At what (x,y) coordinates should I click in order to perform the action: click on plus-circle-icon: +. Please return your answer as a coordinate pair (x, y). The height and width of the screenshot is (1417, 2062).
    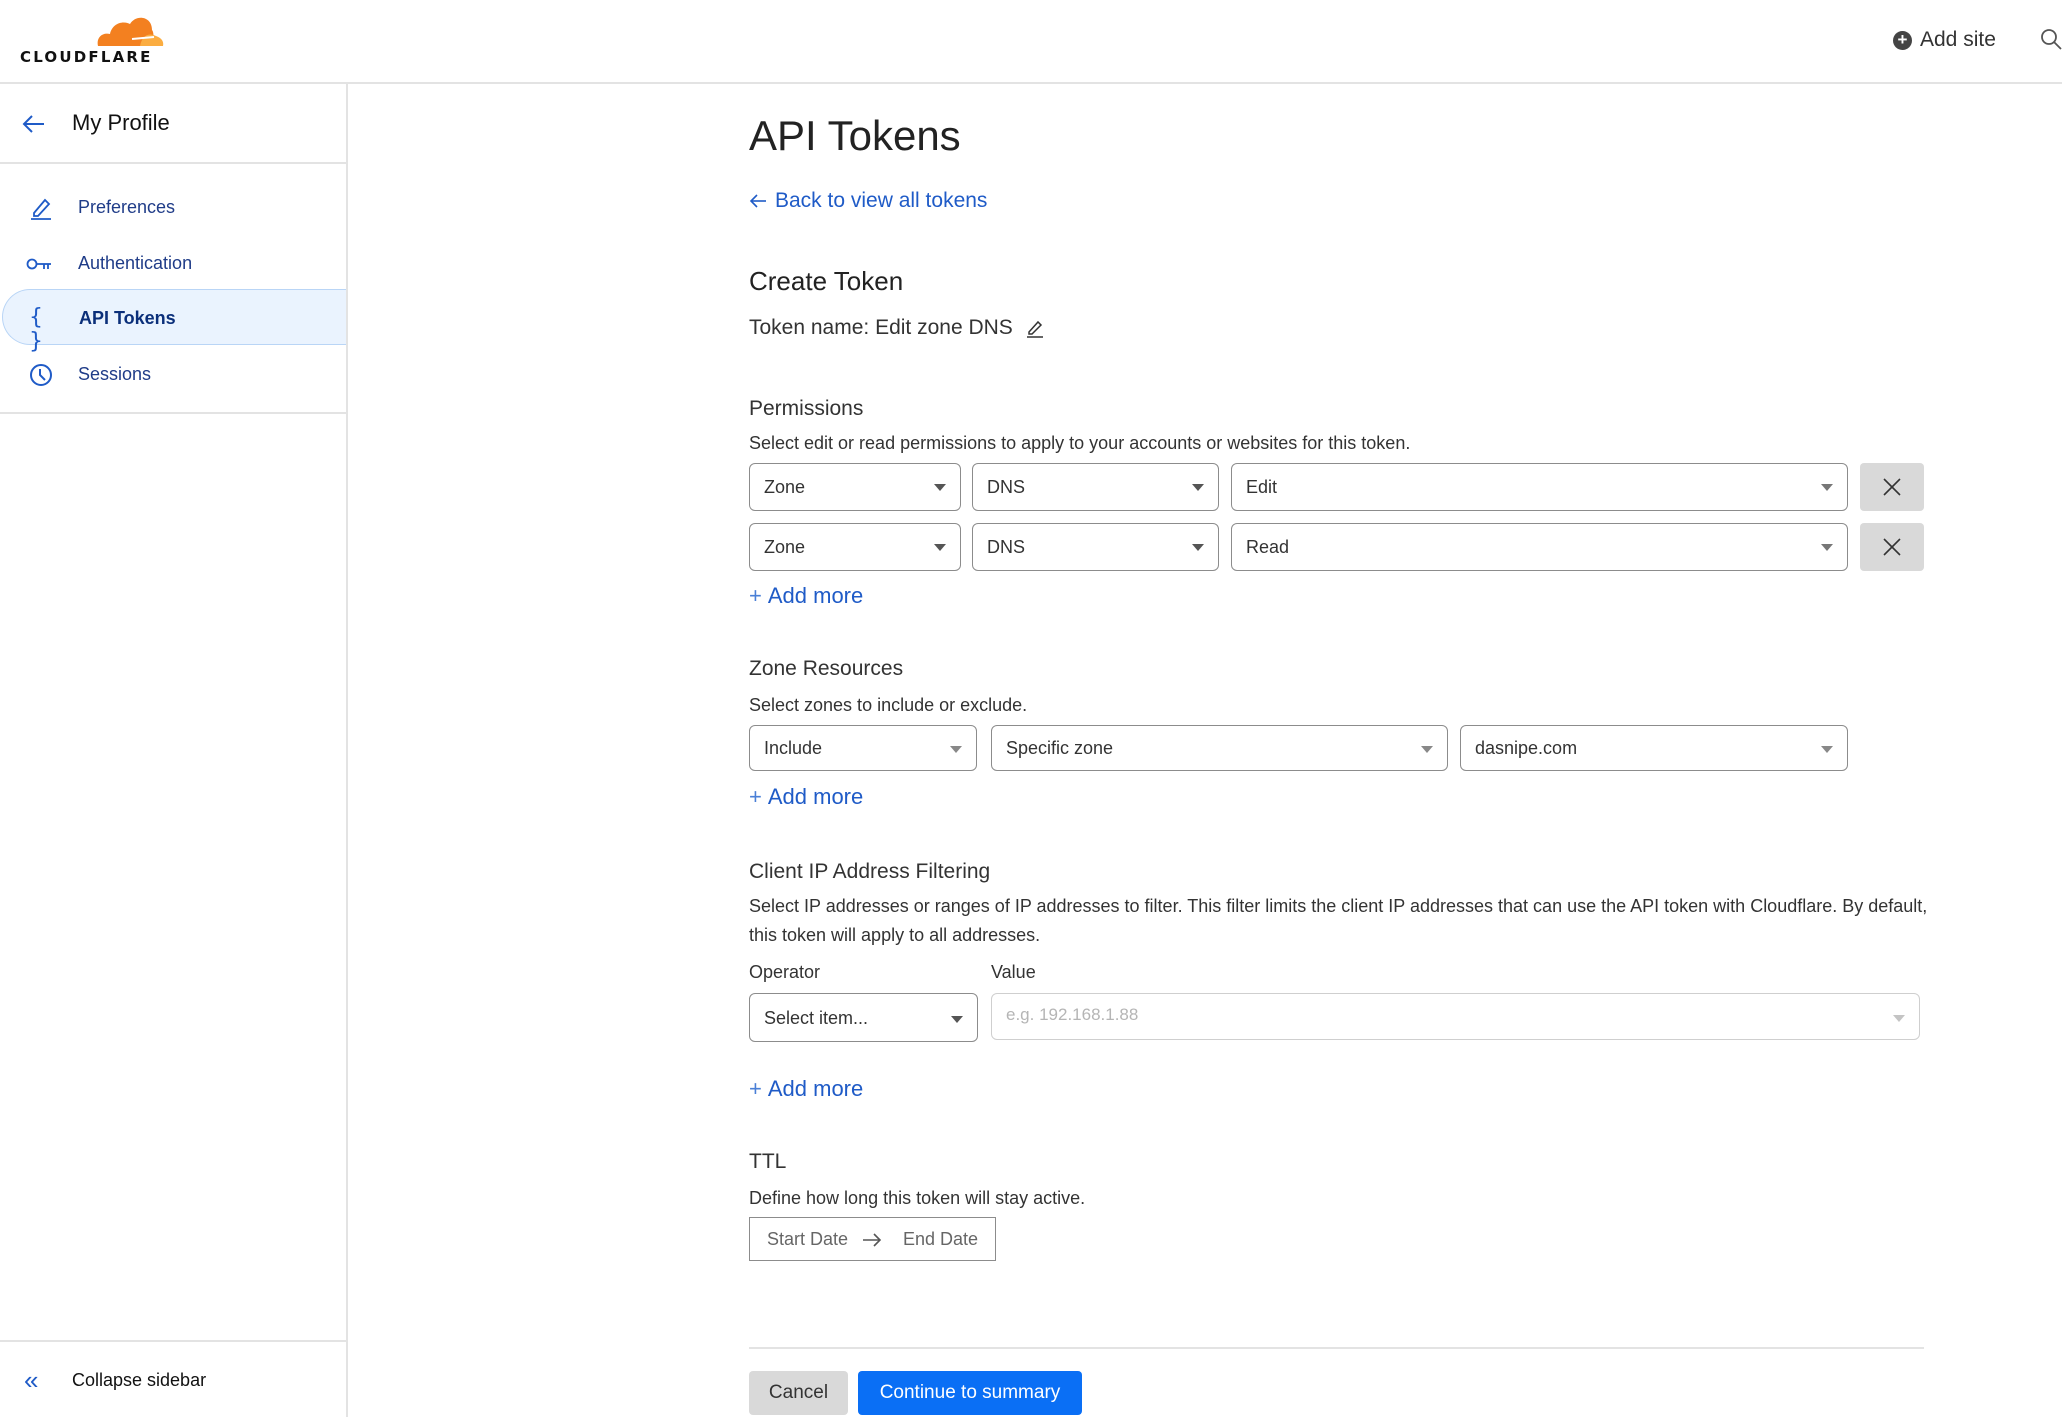
    Looking at the image, I should click on (1902, 40).